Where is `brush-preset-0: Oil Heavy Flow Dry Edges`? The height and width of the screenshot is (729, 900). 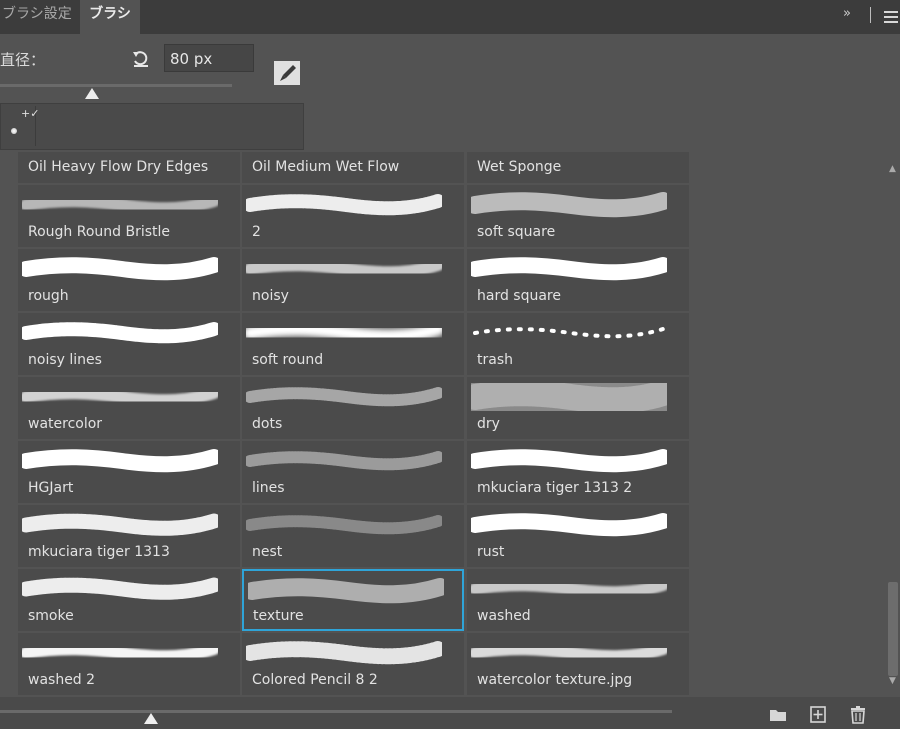 brush-preset-0: Oil Heavy Flow Dry Edges is located at coordinates (129, 167).